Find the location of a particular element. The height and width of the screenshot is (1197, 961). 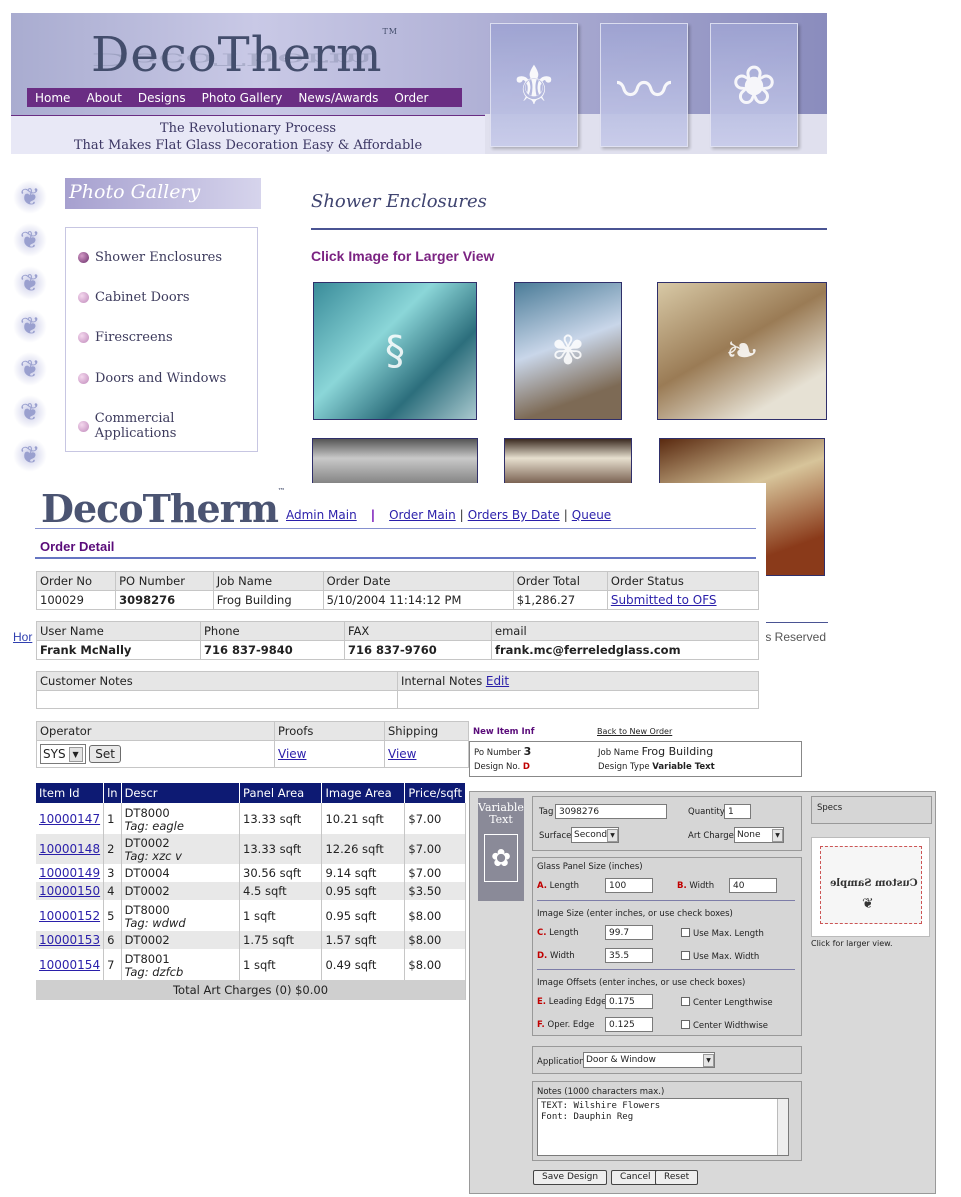

item-panel-area: 1 sqft is located at coordinates (281, 915).